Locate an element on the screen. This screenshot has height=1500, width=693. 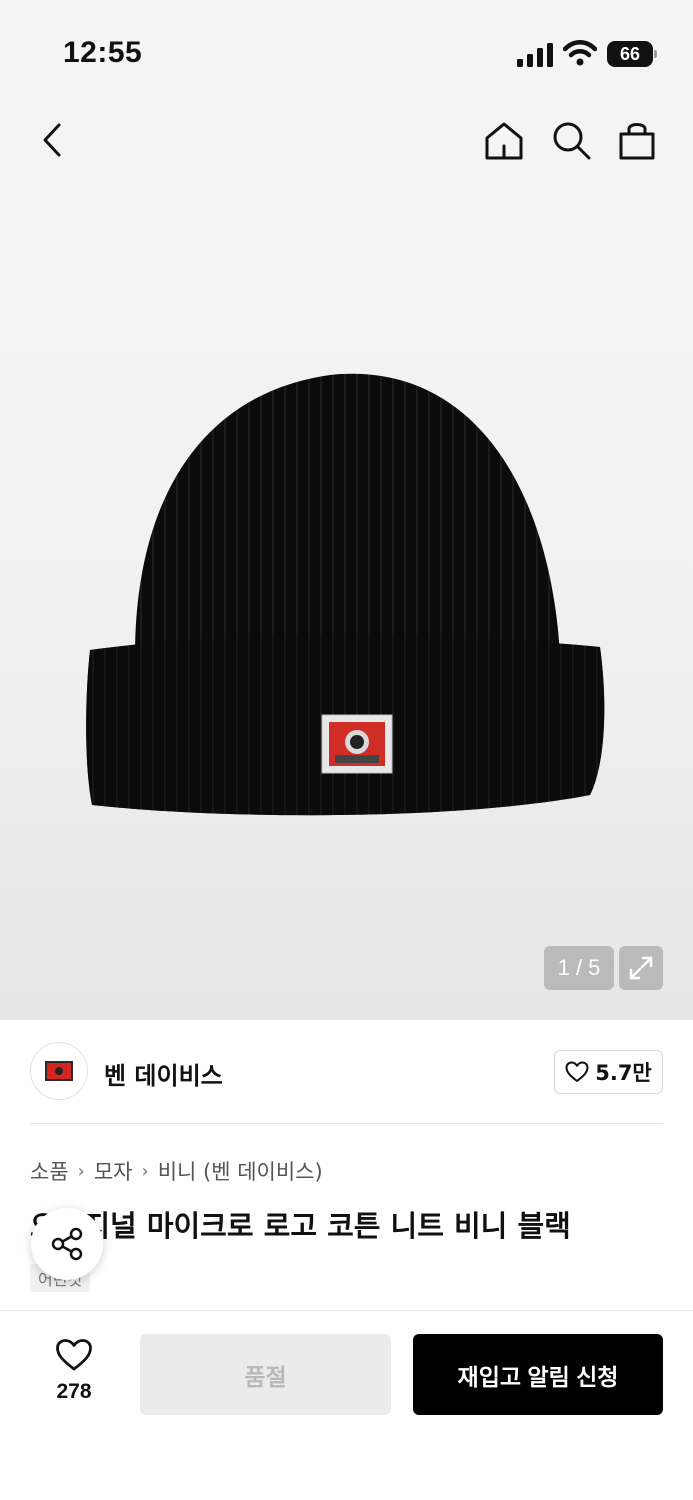
search-icon is located at coordinates (572, 141).